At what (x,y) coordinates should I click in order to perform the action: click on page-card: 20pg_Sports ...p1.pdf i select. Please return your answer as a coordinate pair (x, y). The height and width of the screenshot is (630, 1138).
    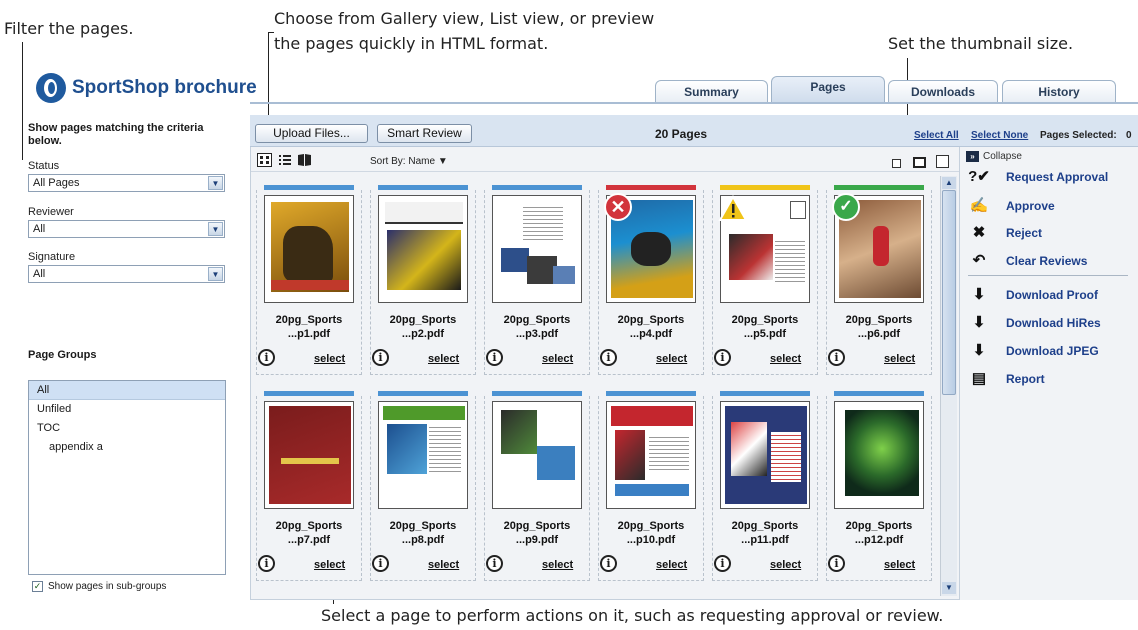
    Looking at the image, I should click on (313, 281).